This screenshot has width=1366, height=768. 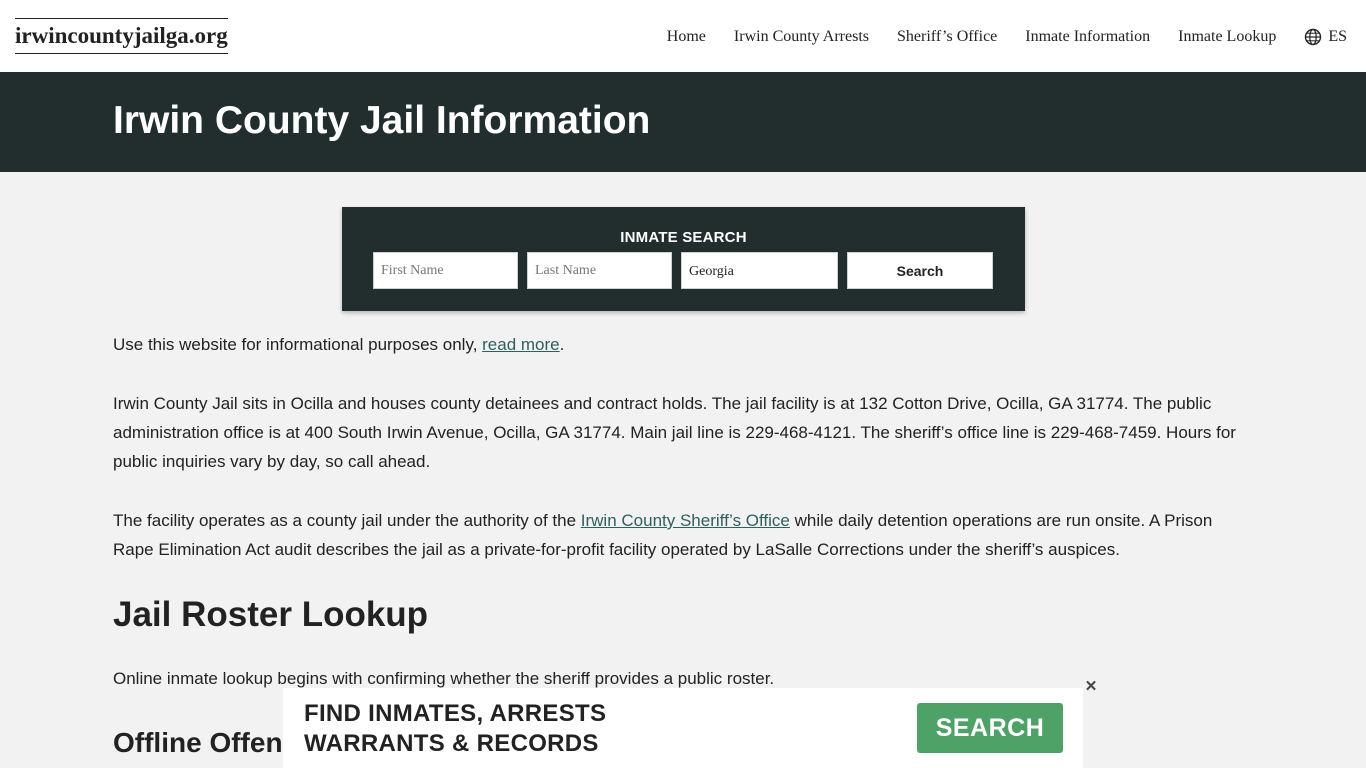 I want to click on inmate-search-box: INMATE SEARCH Georgia Search, so click(x=683, y=259).